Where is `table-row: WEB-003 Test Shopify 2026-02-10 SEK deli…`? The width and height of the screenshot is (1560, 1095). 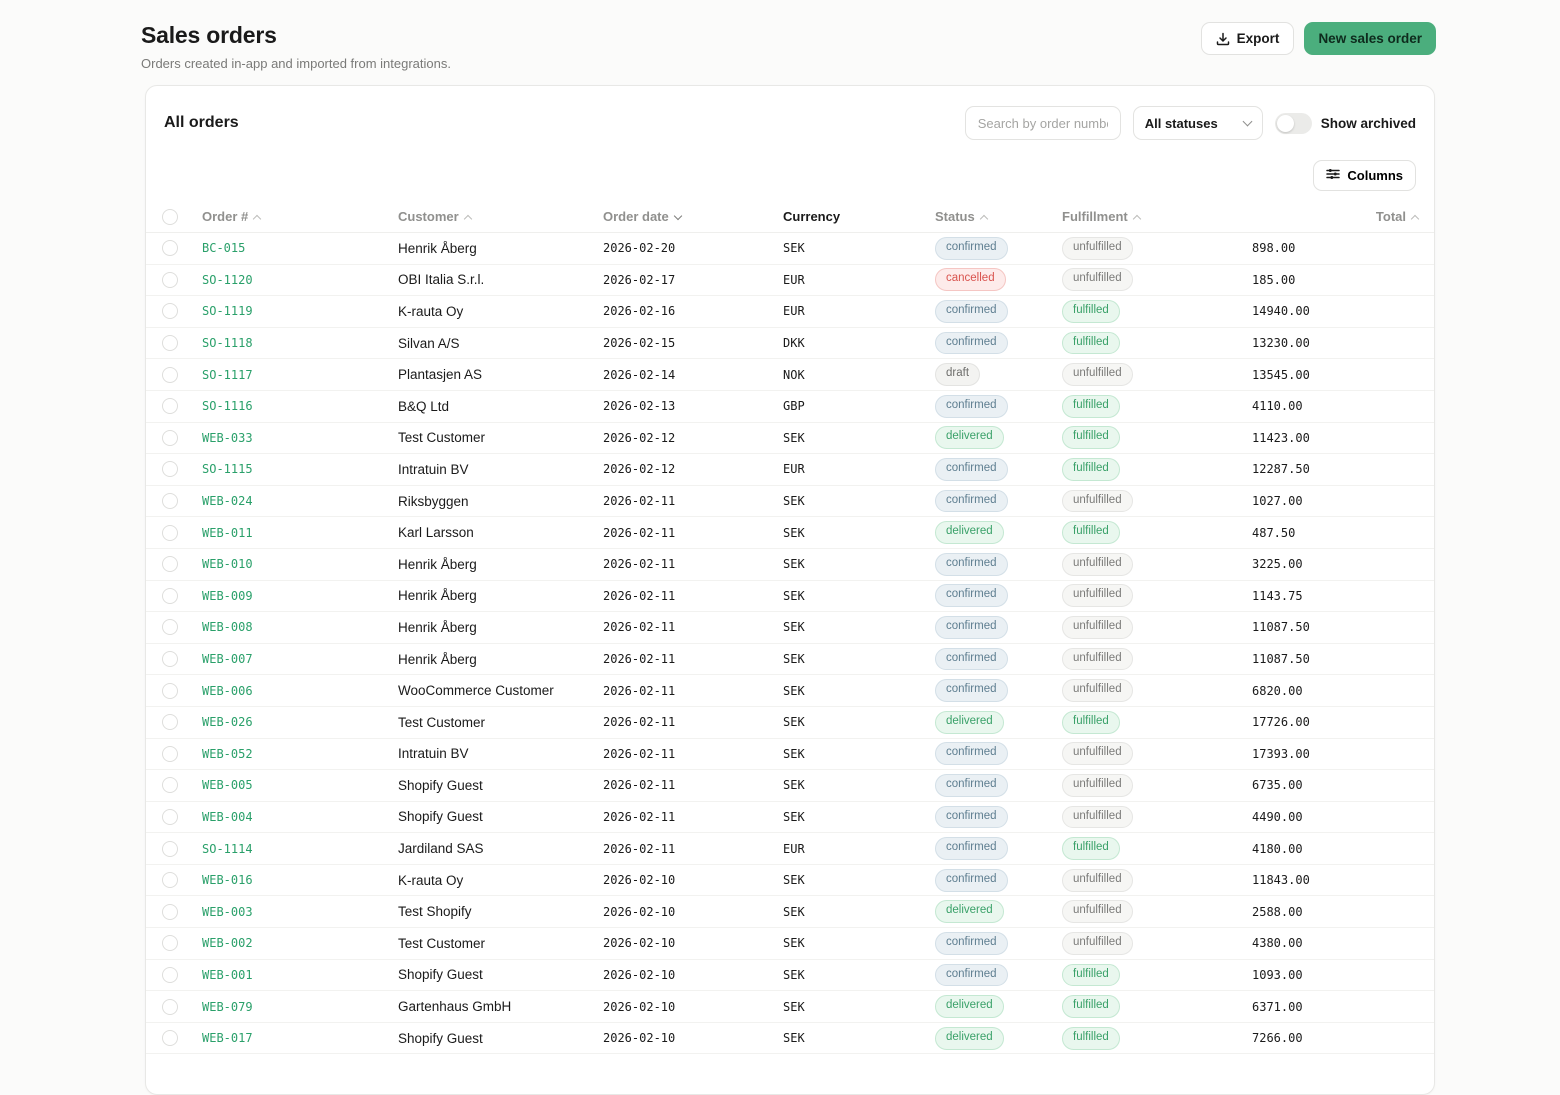
table-row: WEB-003 Test Shopify 2026-02-10 SEK deli… is located at coordinates (790, 912).